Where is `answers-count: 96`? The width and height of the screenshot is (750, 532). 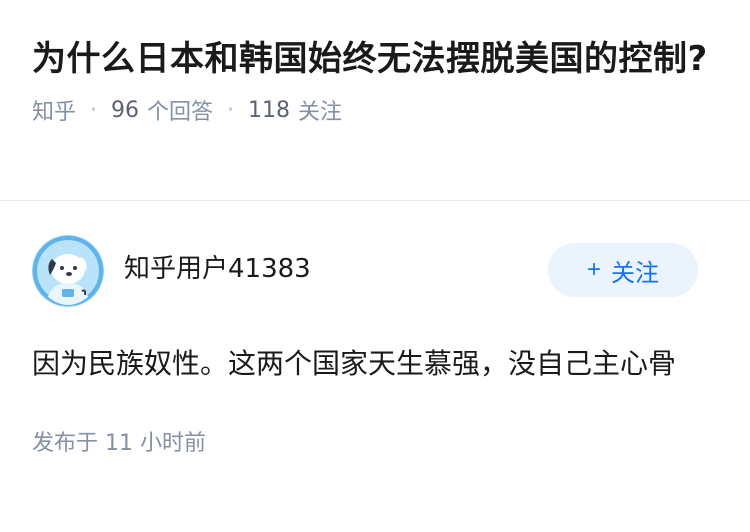 answers-count: 96 is located at coordinates (125, 110).